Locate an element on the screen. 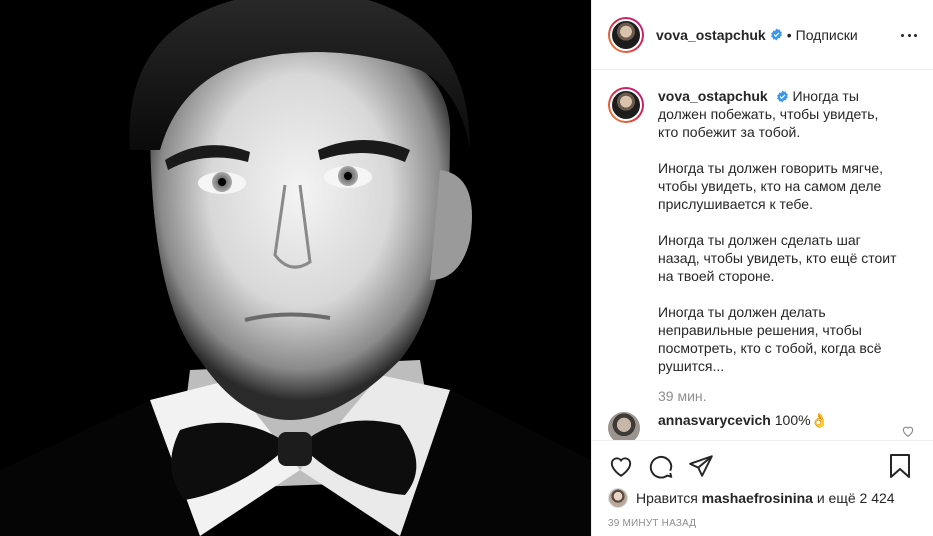 The height and width of the screenshot is (536, 933). post-timestamp: 39 МИНУТ НАЗАД is located at coordinates (652, 523).